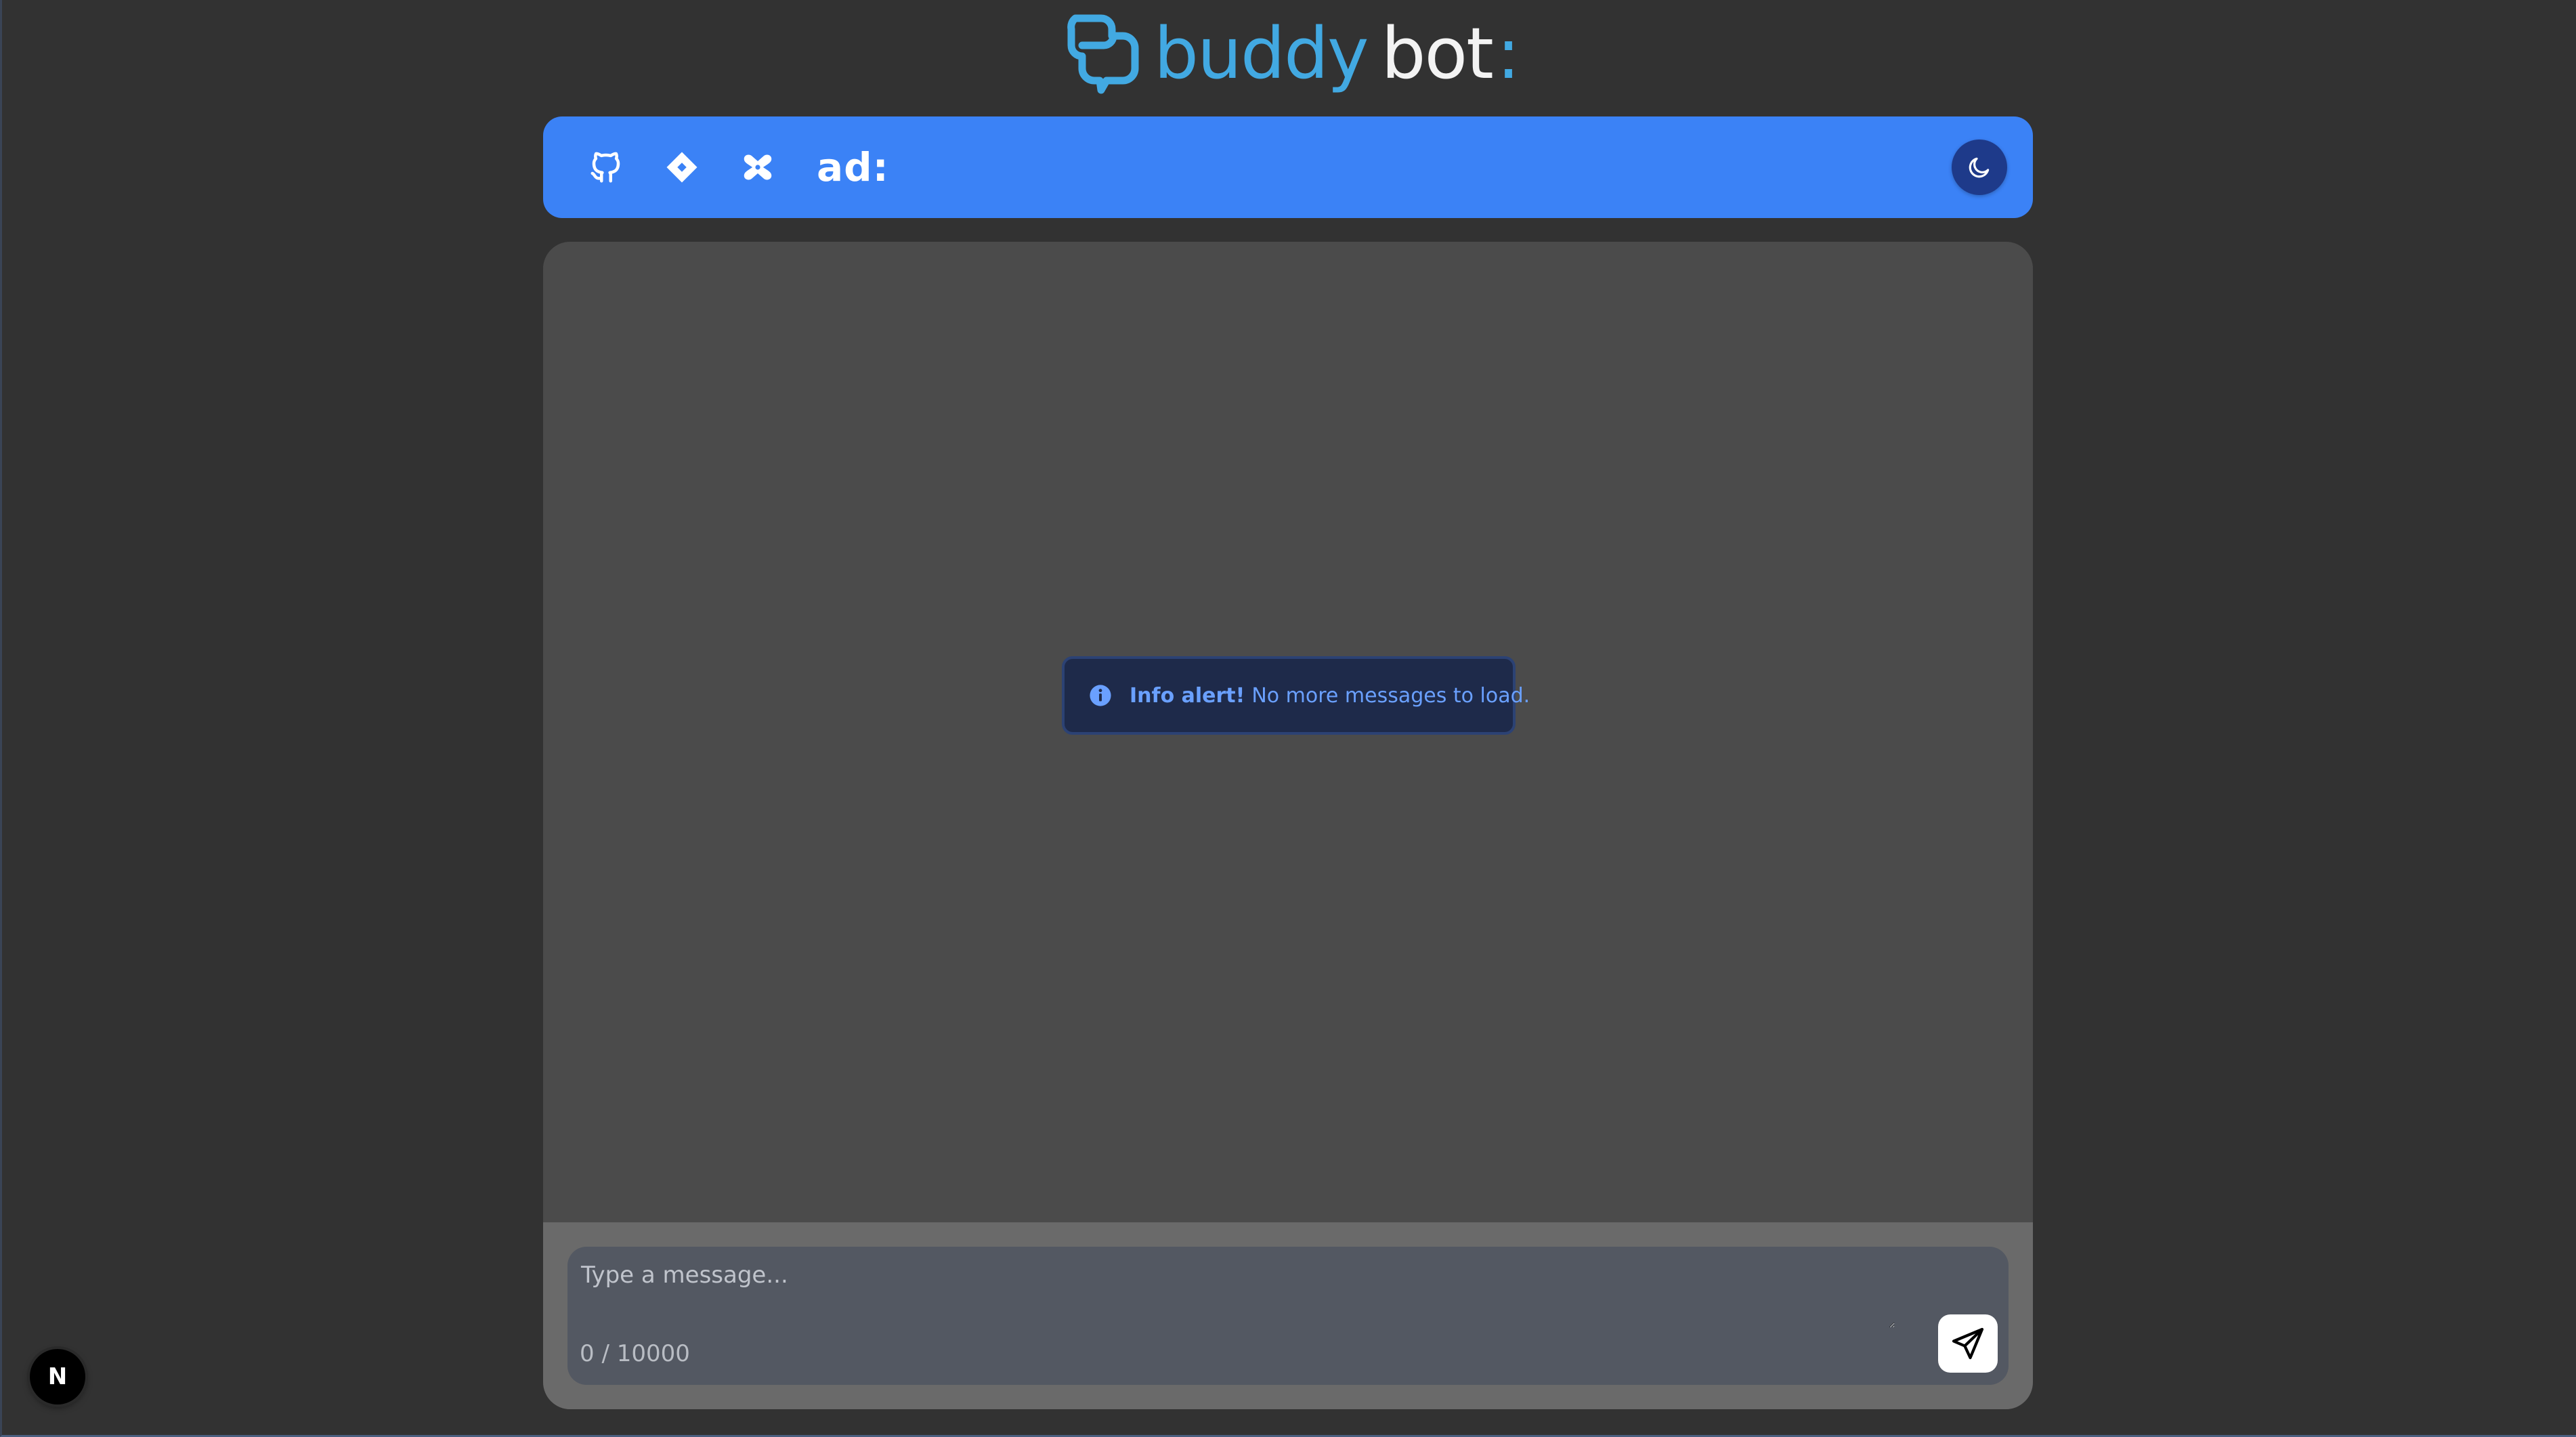 This screenshot has width=2576, height=1437. I want to click on send-button, so click(1968, 1344).